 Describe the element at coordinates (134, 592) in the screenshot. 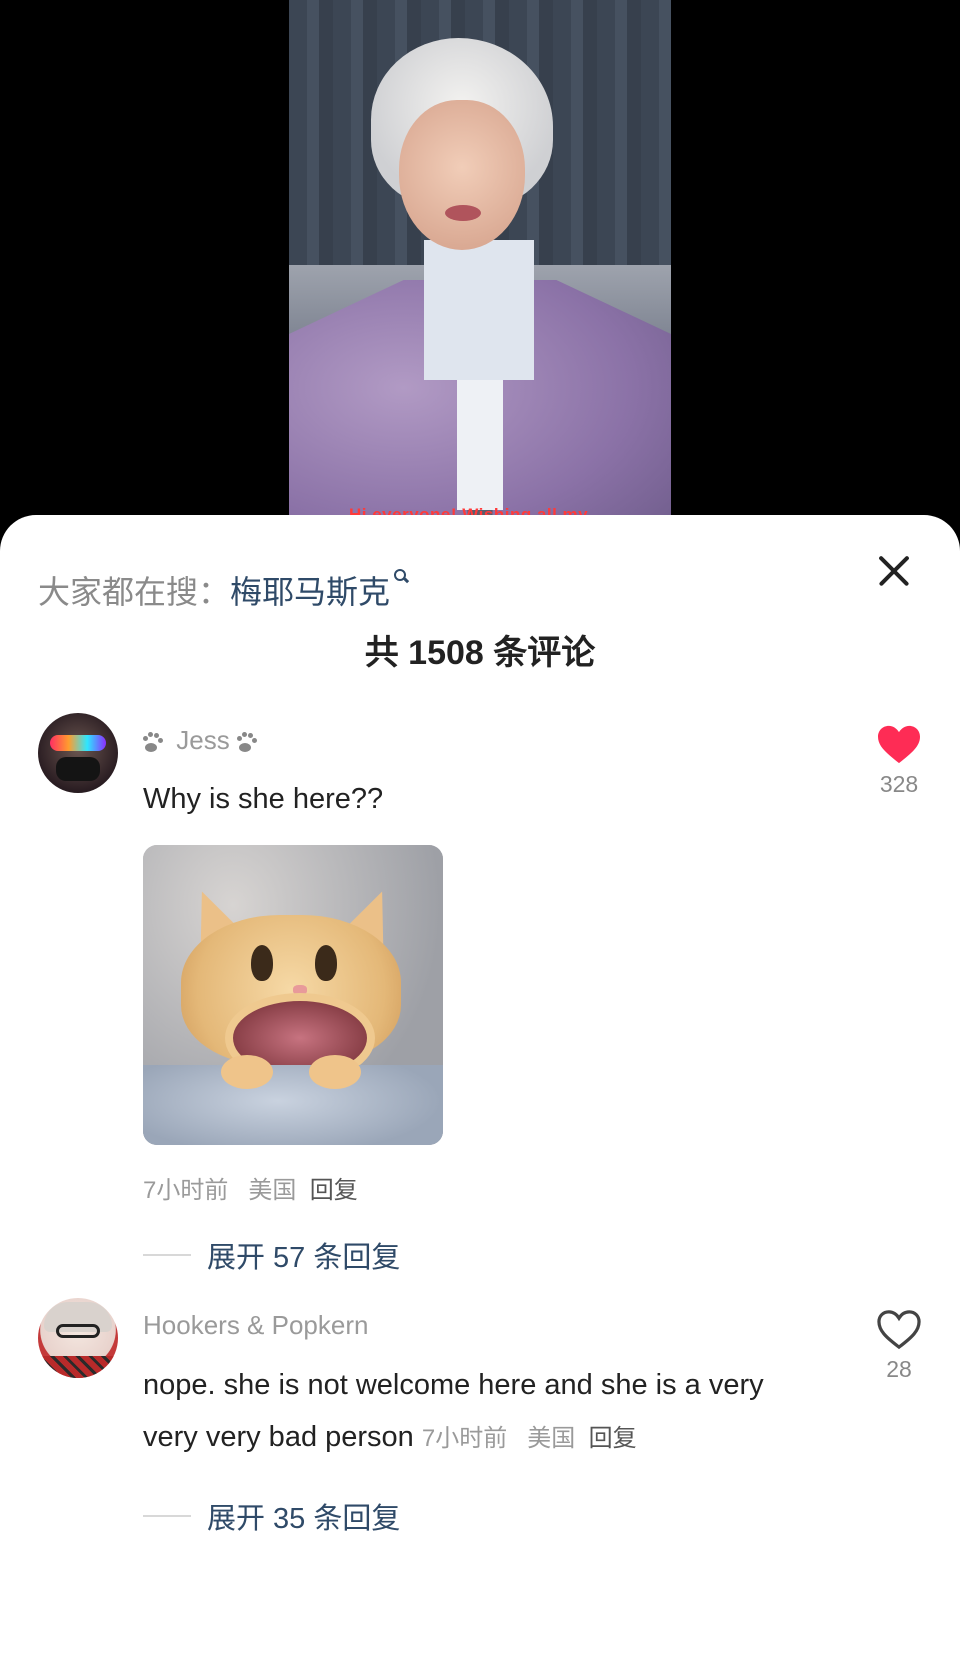

I see `search-suggestion-prefix: 大家都在搜：` at that location.